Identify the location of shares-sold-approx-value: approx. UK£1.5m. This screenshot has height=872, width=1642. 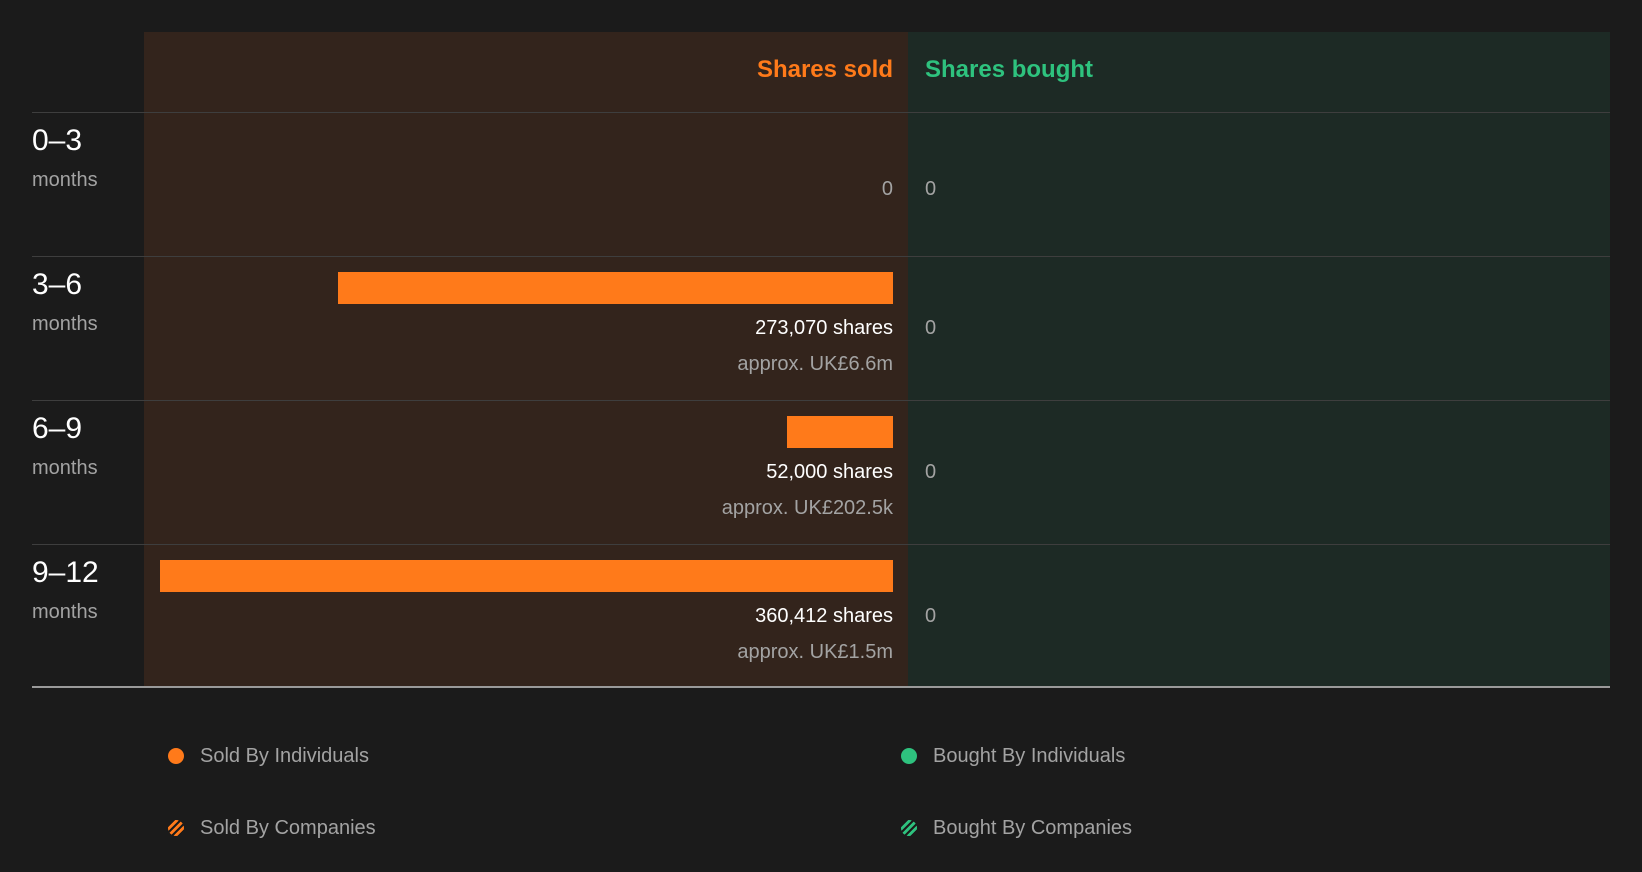
(815, 652).